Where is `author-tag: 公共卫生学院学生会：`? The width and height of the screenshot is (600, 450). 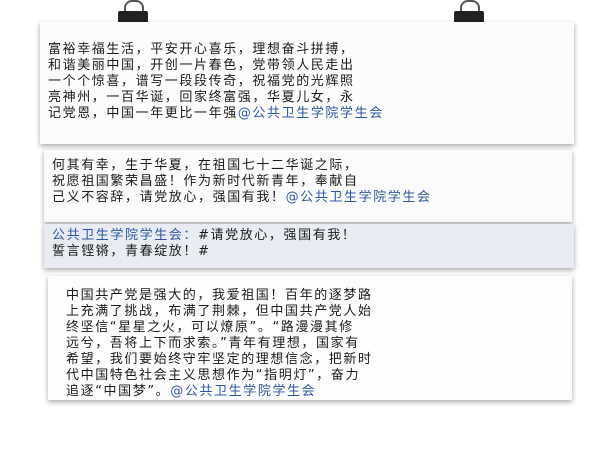
author-tag: 公共卫生学院学生会： is located at coordinates (125, 235).